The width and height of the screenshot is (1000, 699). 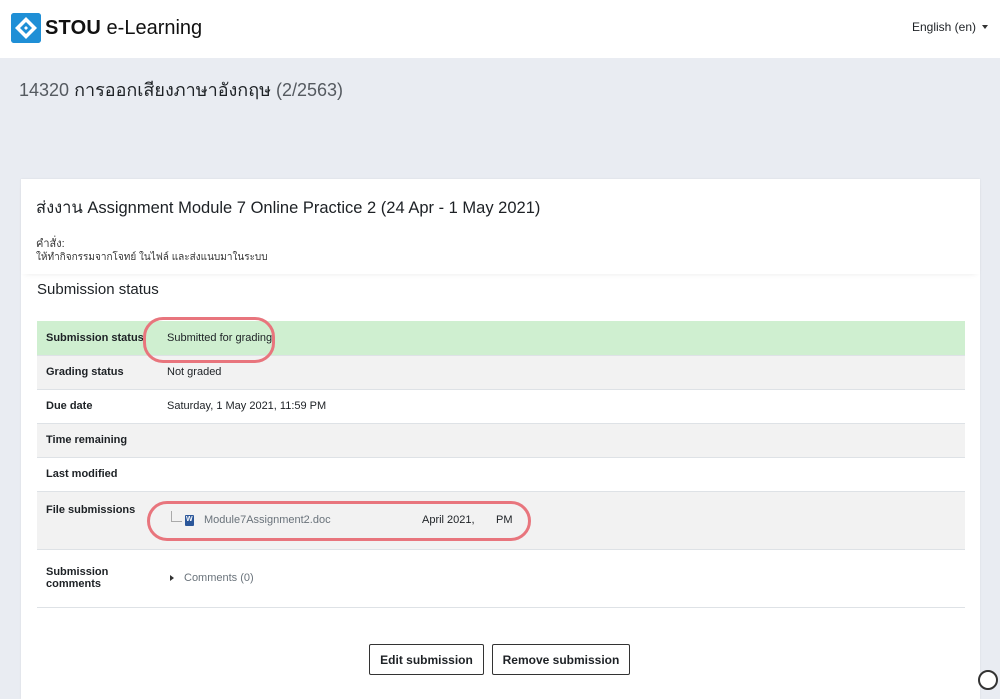 What do you see at coordinates (172, 90) in the screenshot?
I see `course-name: การออกเสียงภาษาอังกฤษ` at bounding box center [172, 90].